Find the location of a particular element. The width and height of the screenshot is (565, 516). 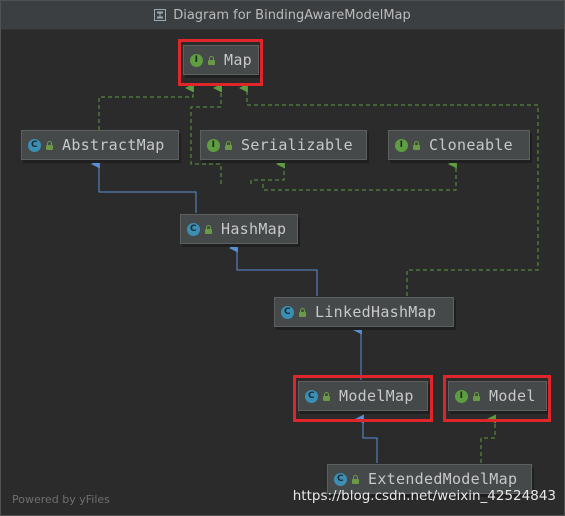

node-linkedhashmap: C LinkedHashMap is located at coordinates (364, 312).